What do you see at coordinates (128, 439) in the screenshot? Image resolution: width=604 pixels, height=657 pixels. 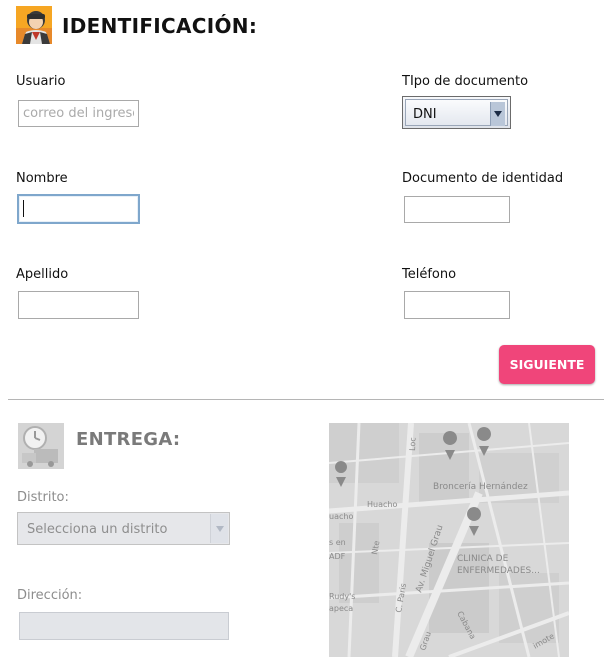 I see `entrega-title: ENTREGA:` at bounding box center [128, 439].